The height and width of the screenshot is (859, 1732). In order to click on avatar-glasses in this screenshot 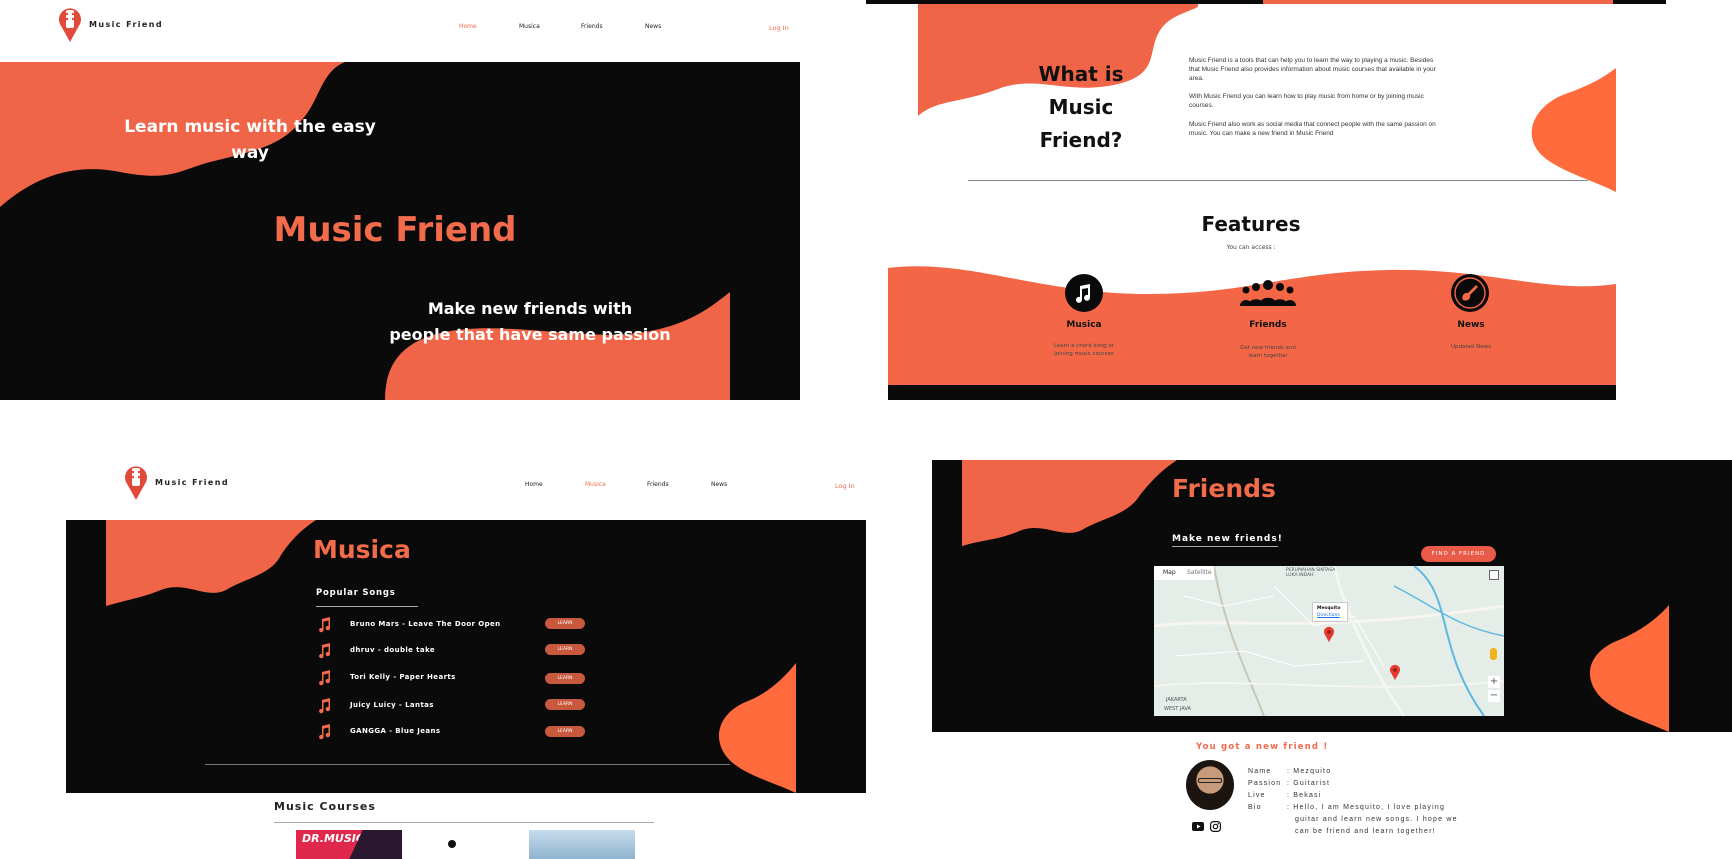, I will do `click(1210, 780)`.